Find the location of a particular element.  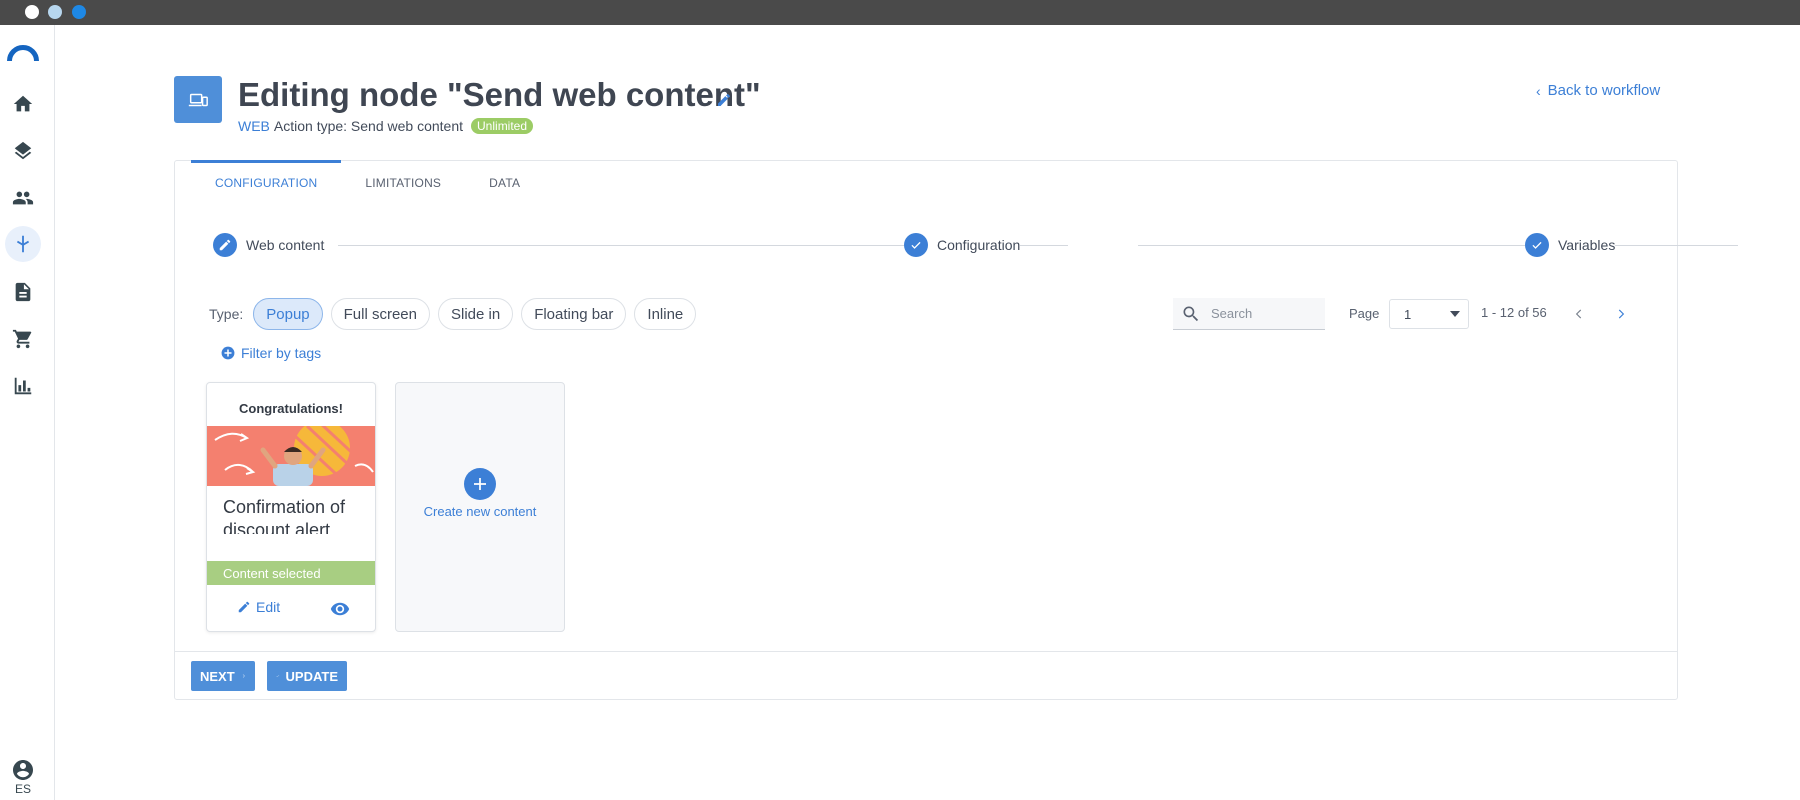

page-select: 1 is located at coordinates (1429, 314).